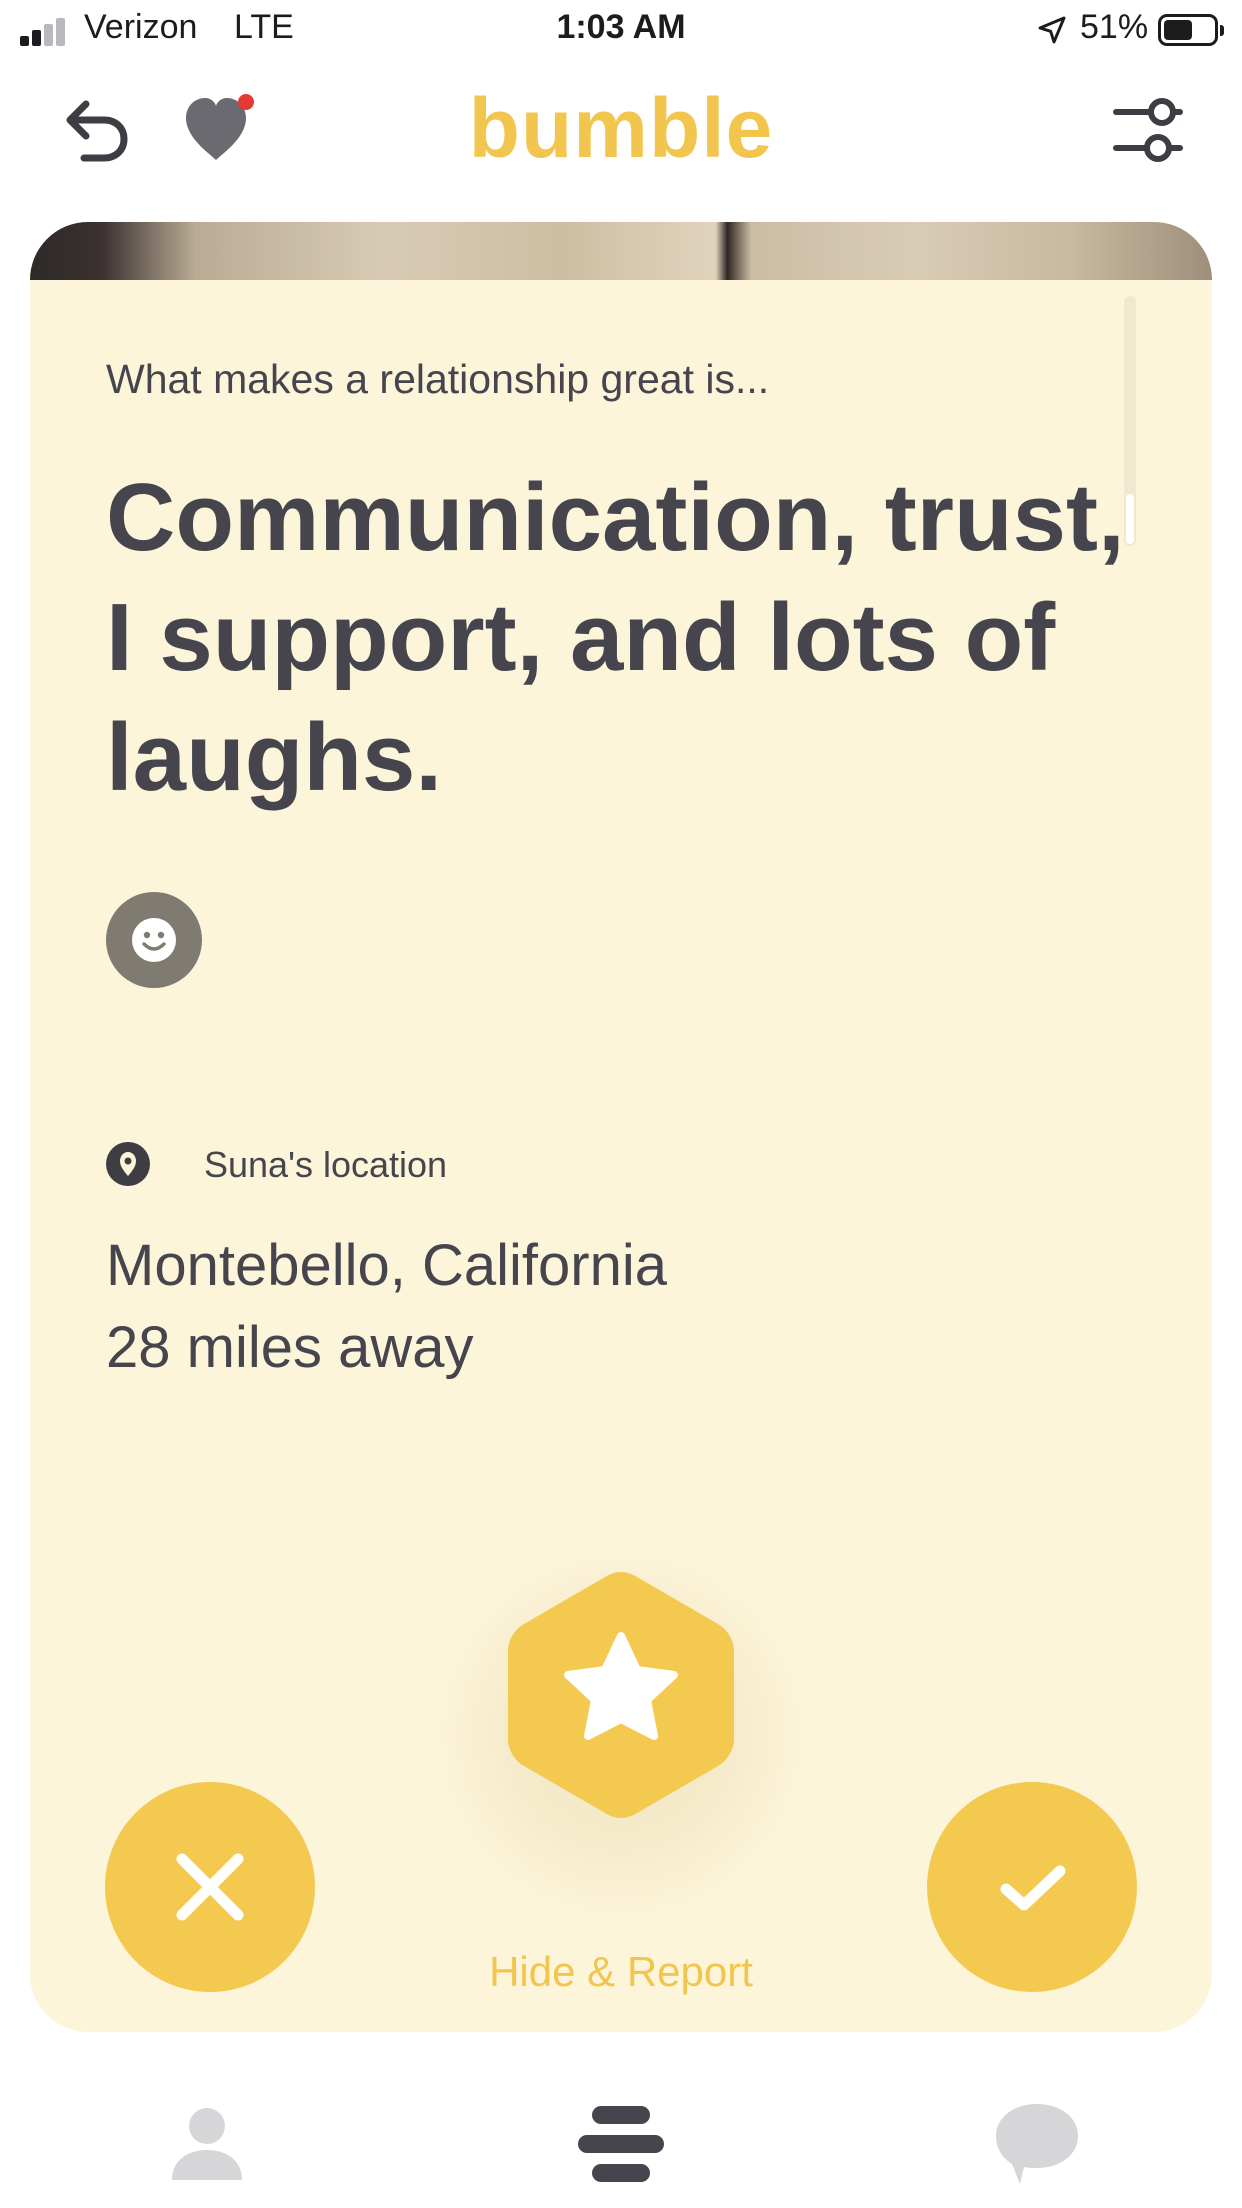 This screenshot has width=1242, height=2208. What do you see at coordinates (1191, 30) in the screenshot?
I see `battery-icon` at bounding box center [1191, 30].